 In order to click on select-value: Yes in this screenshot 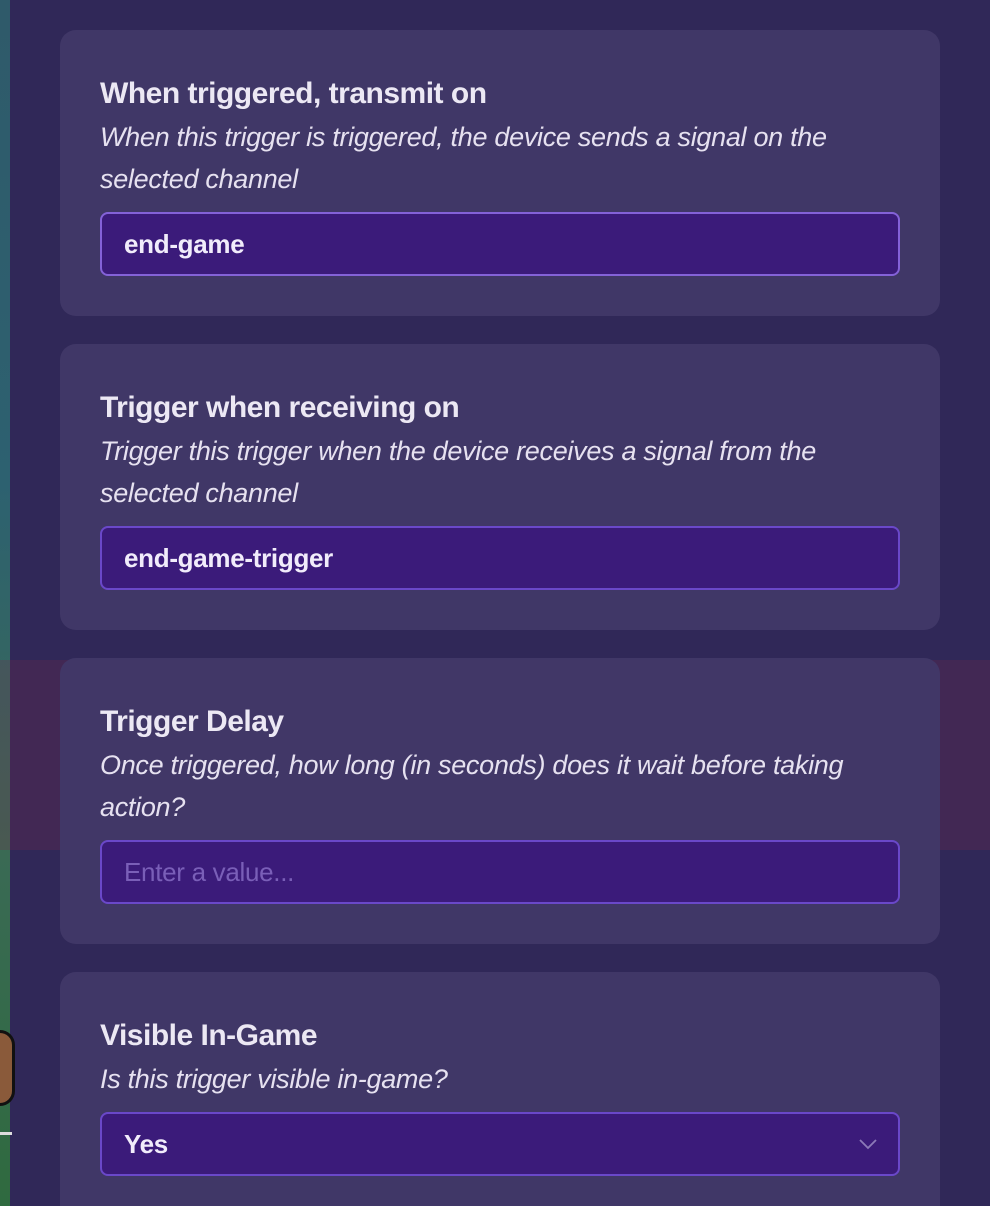, I will do `click(146, 1144)`.